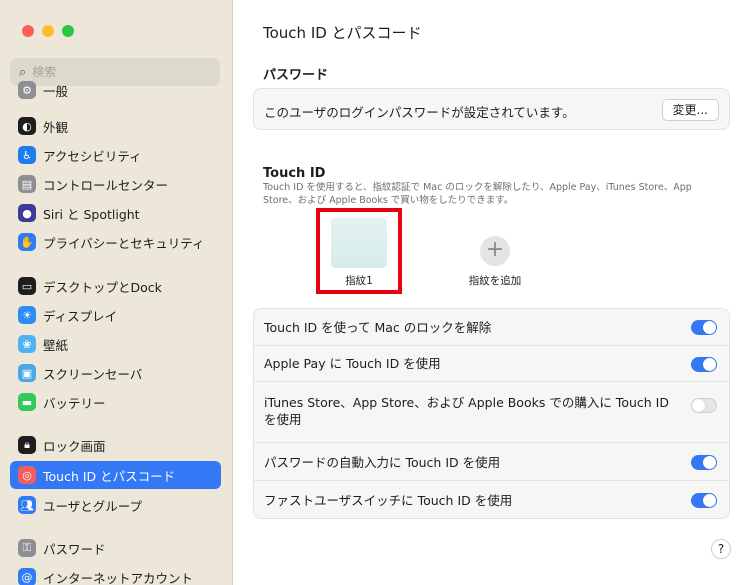  I want to click on at-sign-icon: @, so click(27, 576).